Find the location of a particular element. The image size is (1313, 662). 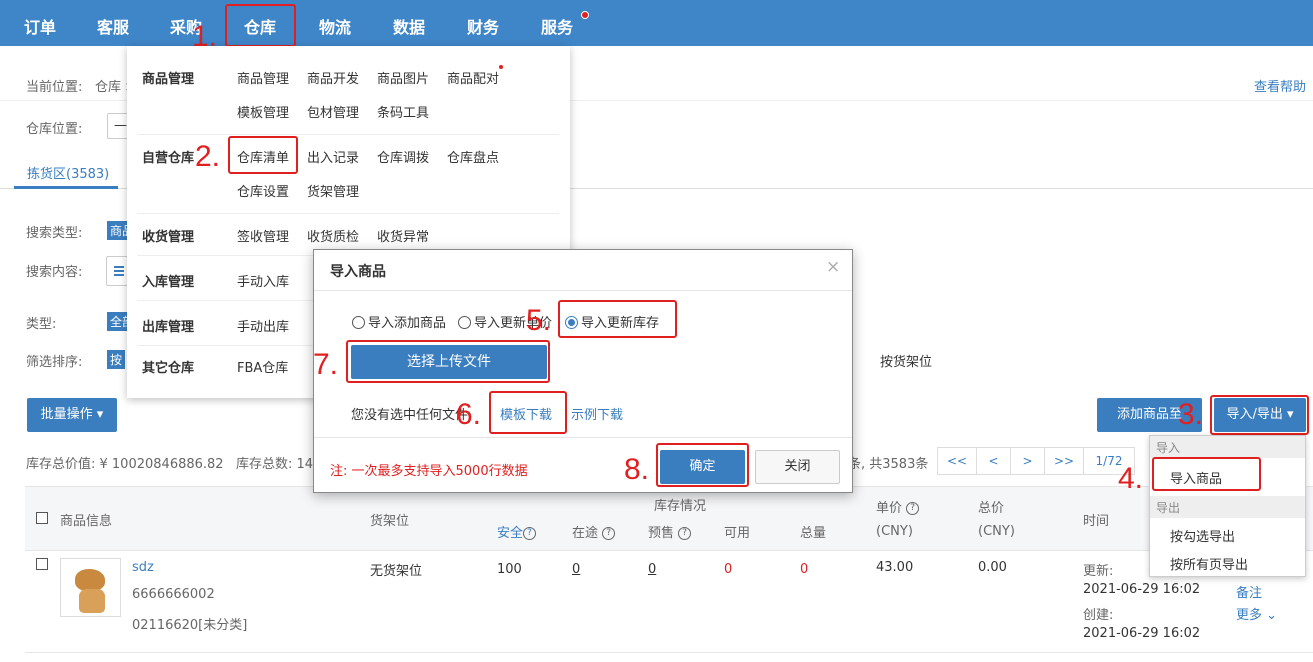

nav-services: 服务 is located at coordinates (557, 26).